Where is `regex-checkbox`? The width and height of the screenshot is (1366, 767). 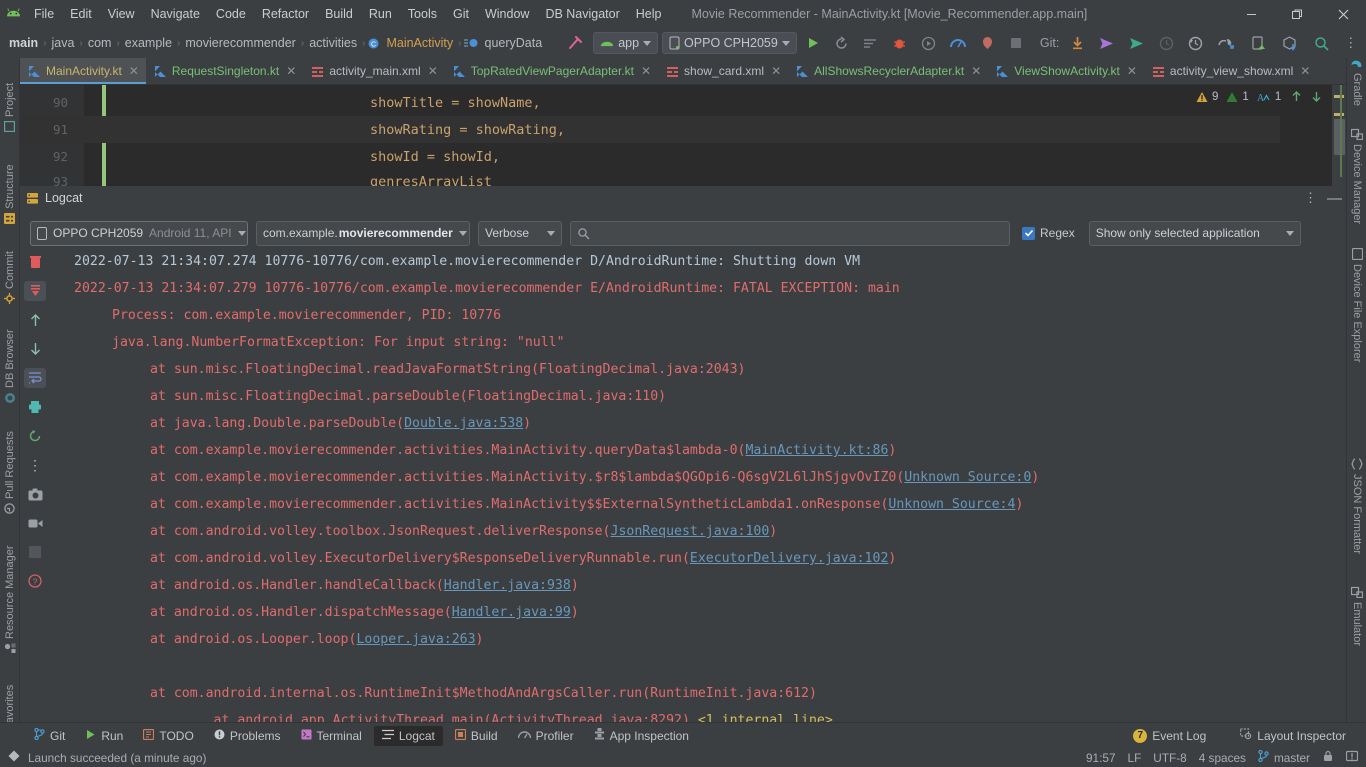 regex-checkbox is located at coordinates (1028, 233).